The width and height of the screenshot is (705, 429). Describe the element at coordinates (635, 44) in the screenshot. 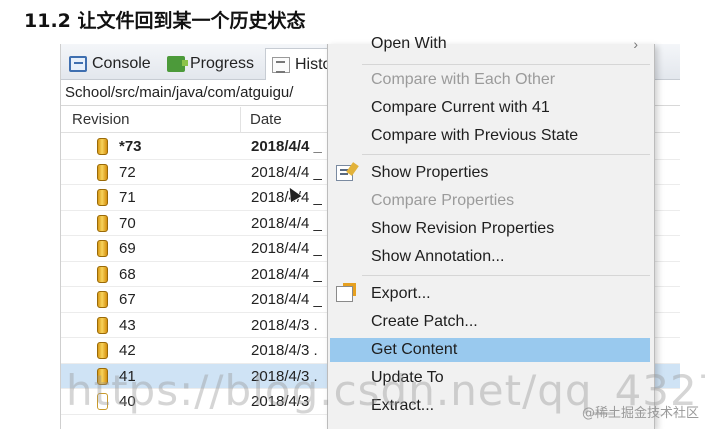

I see `submenu-arrow-icon: ›` at that location.